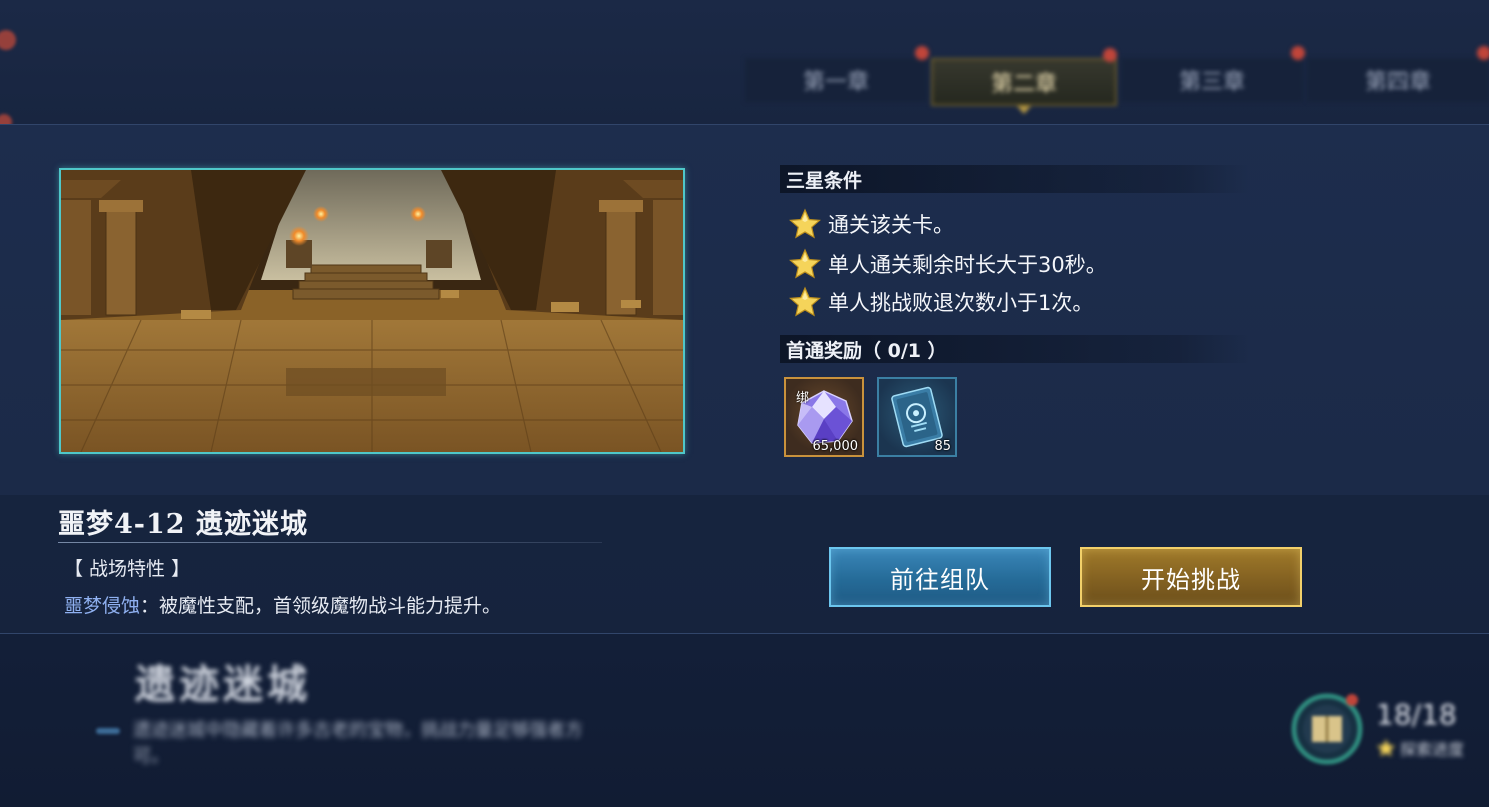  I want to click on bound-tag: 绑, so click(803, 398).